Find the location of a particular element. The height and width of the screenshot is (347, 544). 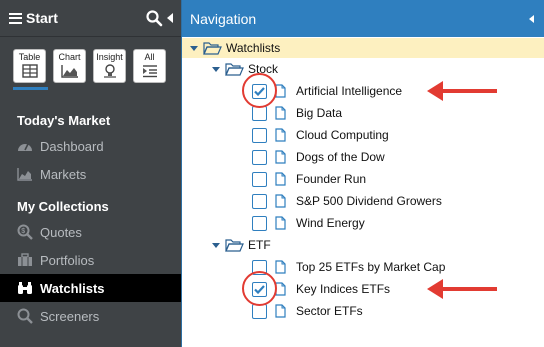

sidebar-item-label: Screeners is located at coordinates (70, 316).